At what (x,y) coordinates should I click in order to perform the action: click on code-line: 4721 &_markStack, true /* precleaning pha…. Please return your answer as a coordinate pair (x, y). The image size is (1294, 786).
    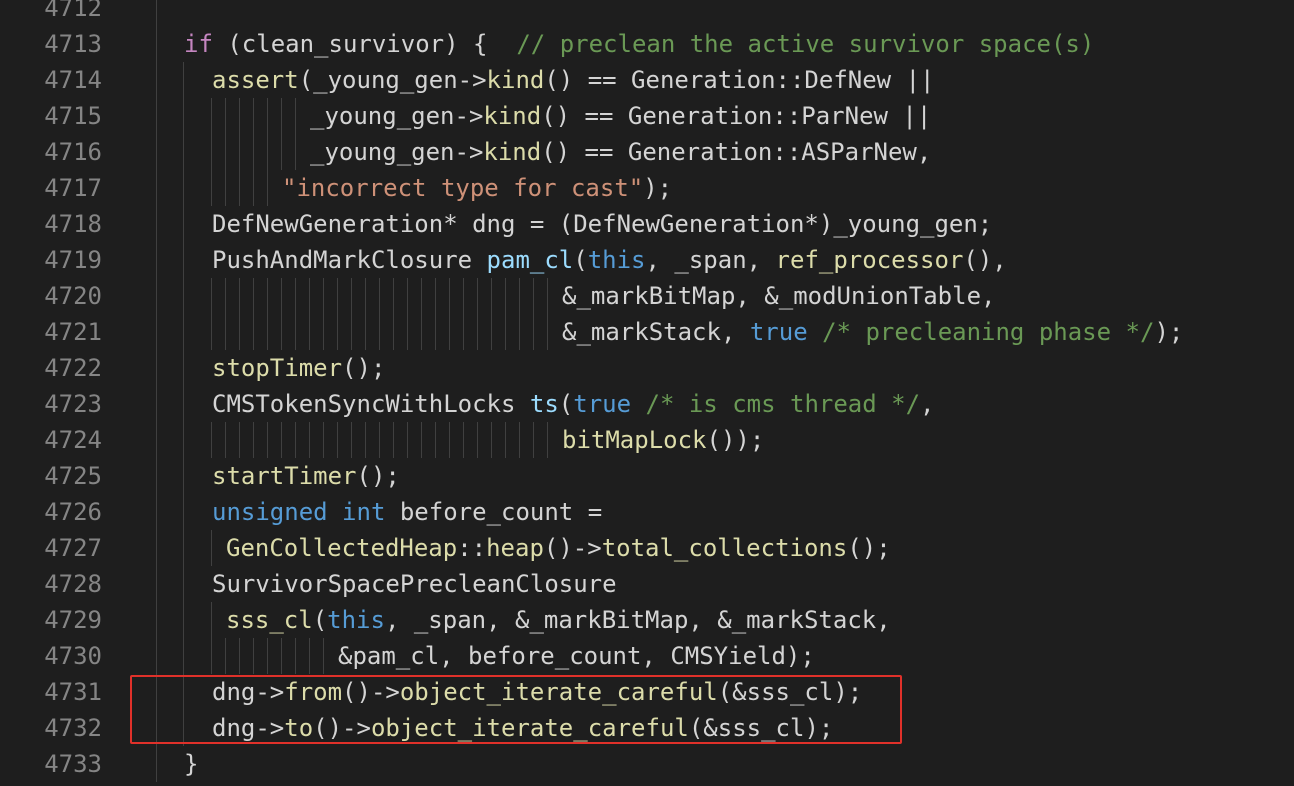
    Looking at the image, I should click on (647, 332).